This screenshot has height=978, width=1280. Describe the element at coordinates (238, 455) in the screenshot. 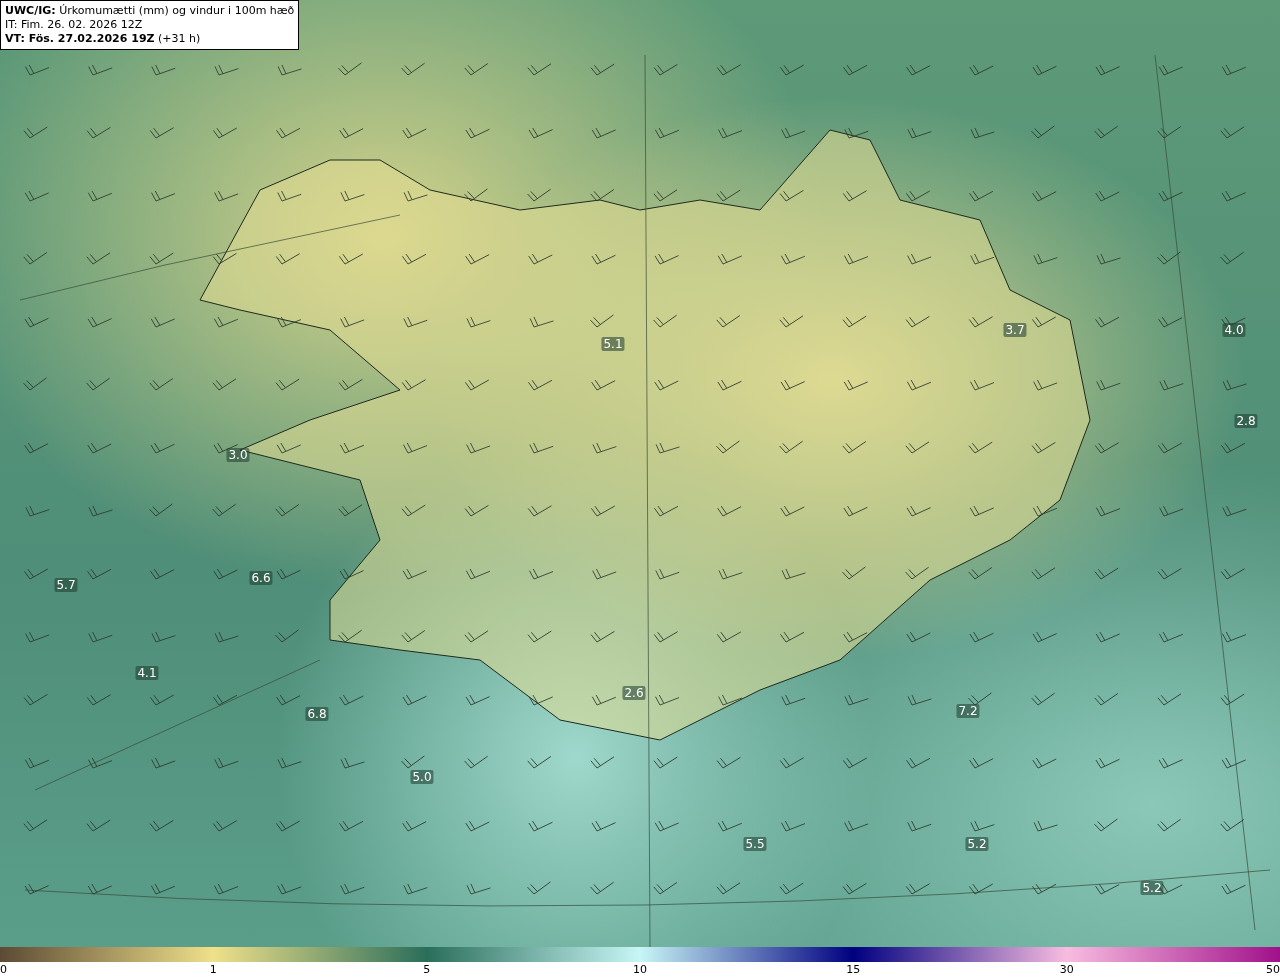

I see `precipitation-value: 3.0` at that location.